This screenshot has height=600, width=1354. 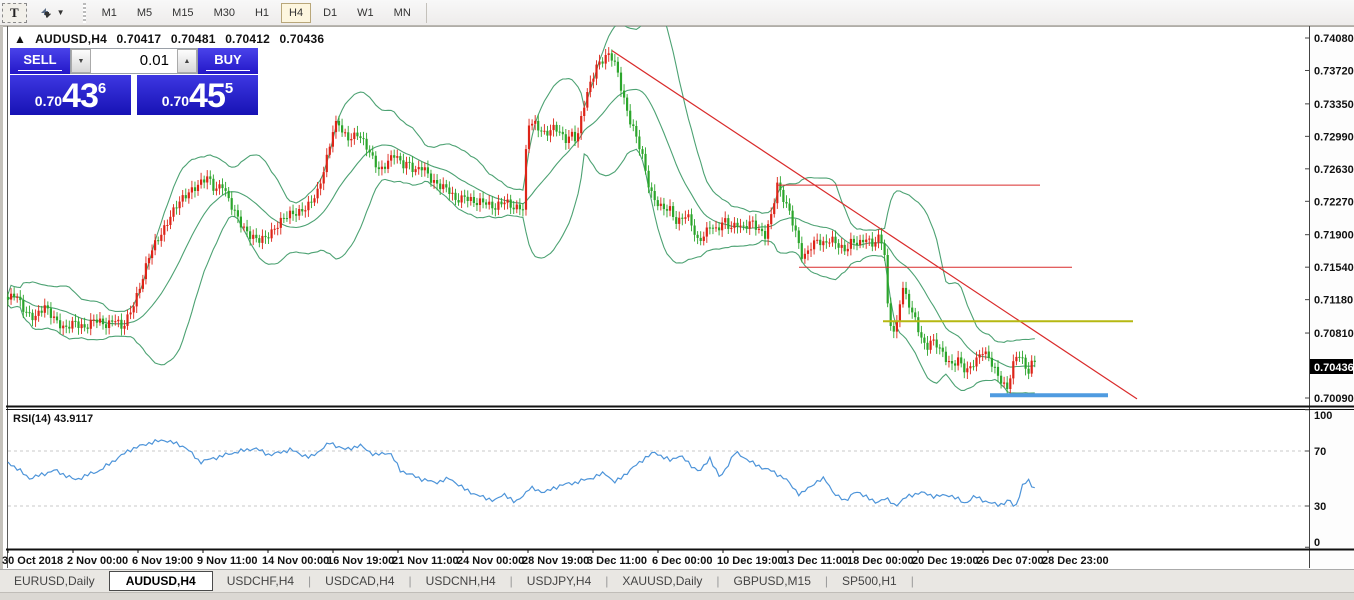 What do you see at coordinates (1334, 137) in the screenshot?
I see `svg-text: 0.72990` at bounding box center [1334, 137].